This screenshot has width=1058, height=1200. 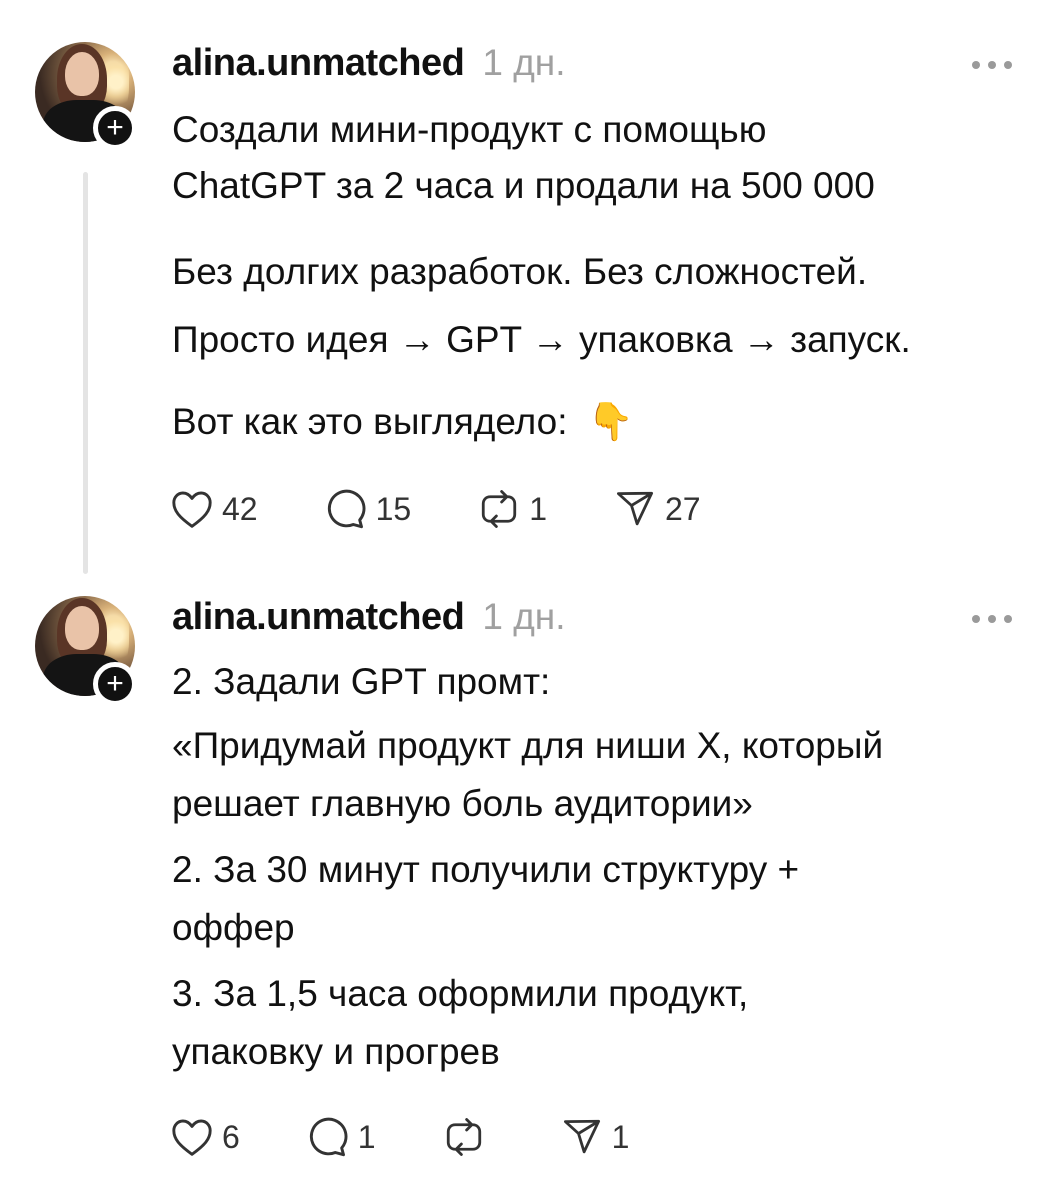 I want to click on post-text-line: Создали мини-продукт с помощью, so click(x=469, y=129).